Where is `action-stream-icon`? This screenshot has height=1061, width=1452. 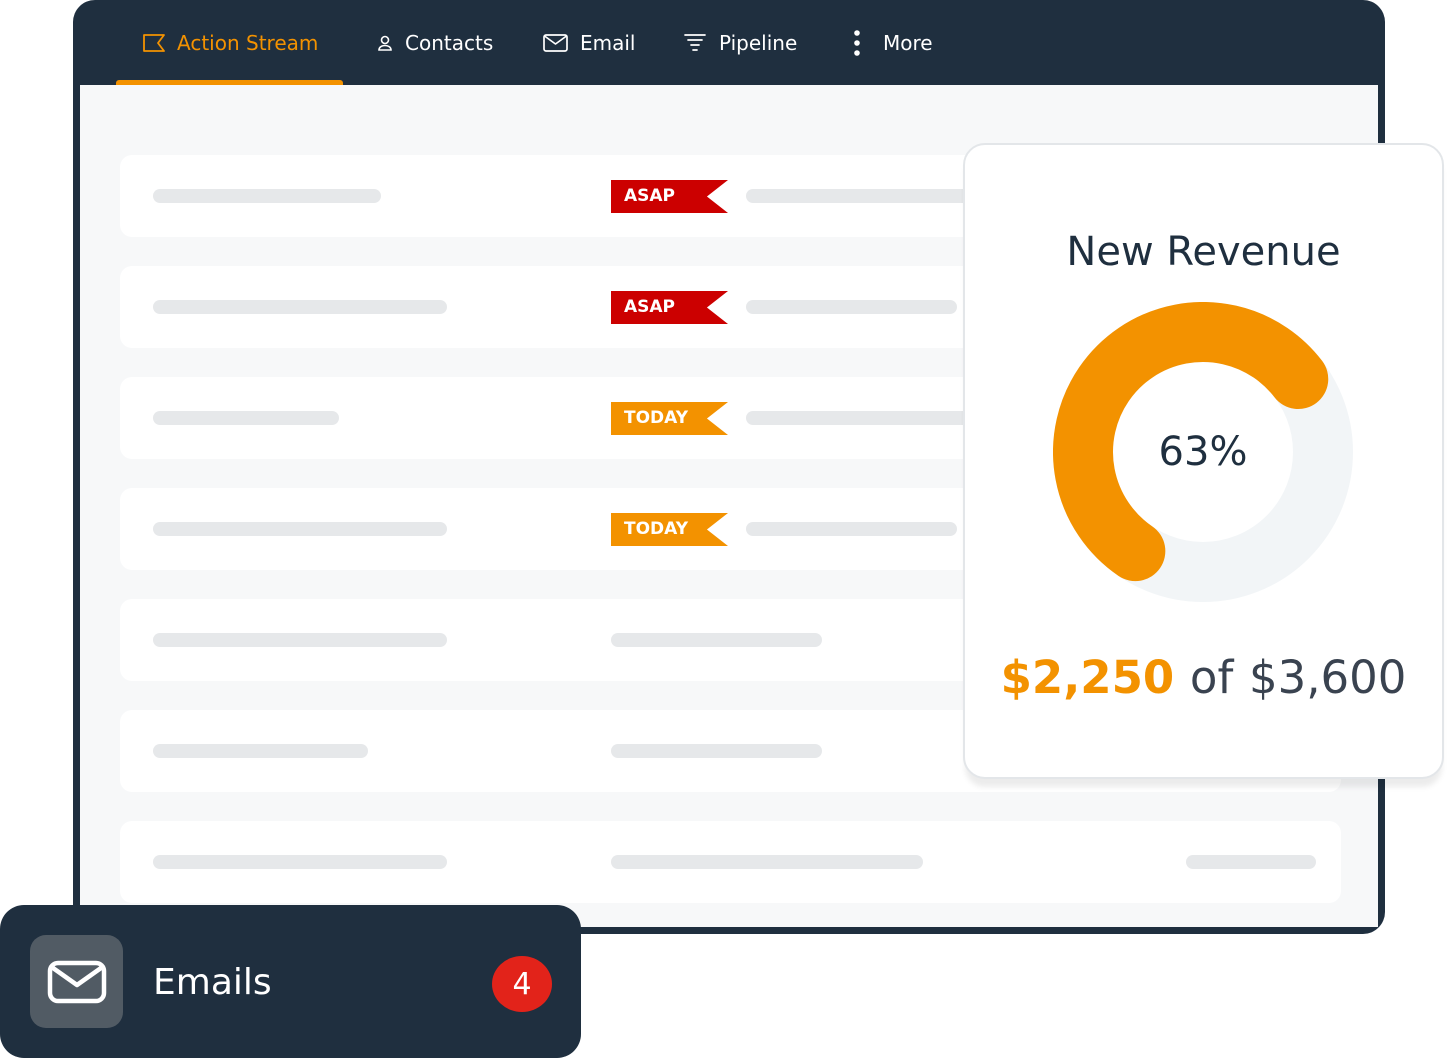 action-stream-icon is located at coordinates (154, 42).